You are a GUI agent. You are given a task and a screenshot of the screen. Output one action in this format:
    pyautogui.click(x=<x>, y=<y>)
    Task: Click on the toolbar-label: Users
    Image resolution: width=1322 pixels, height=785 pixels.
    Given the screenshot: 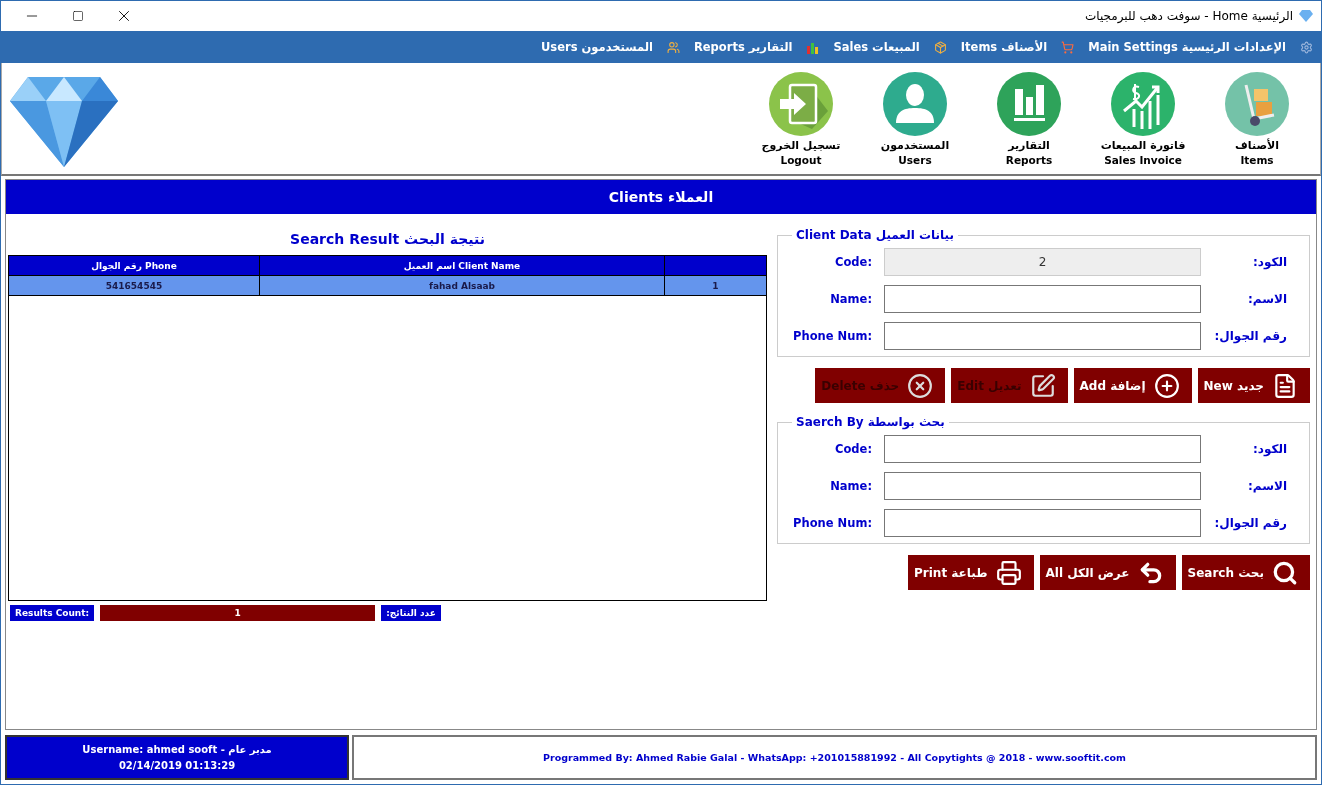 What is the action you would take?
    pyautogui.click(x=915, y=160)
    